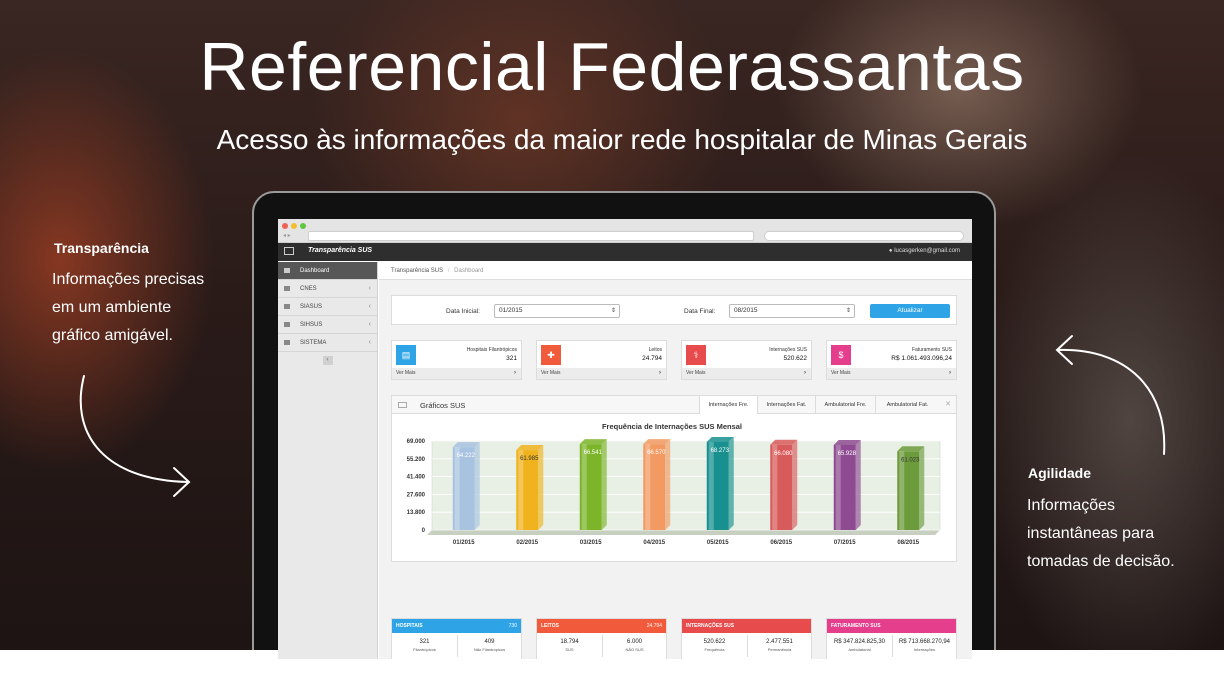 The height and width of the screenshot is (676, 1224). I want to click on bar-value-label: 68.273, so click(720, 451).